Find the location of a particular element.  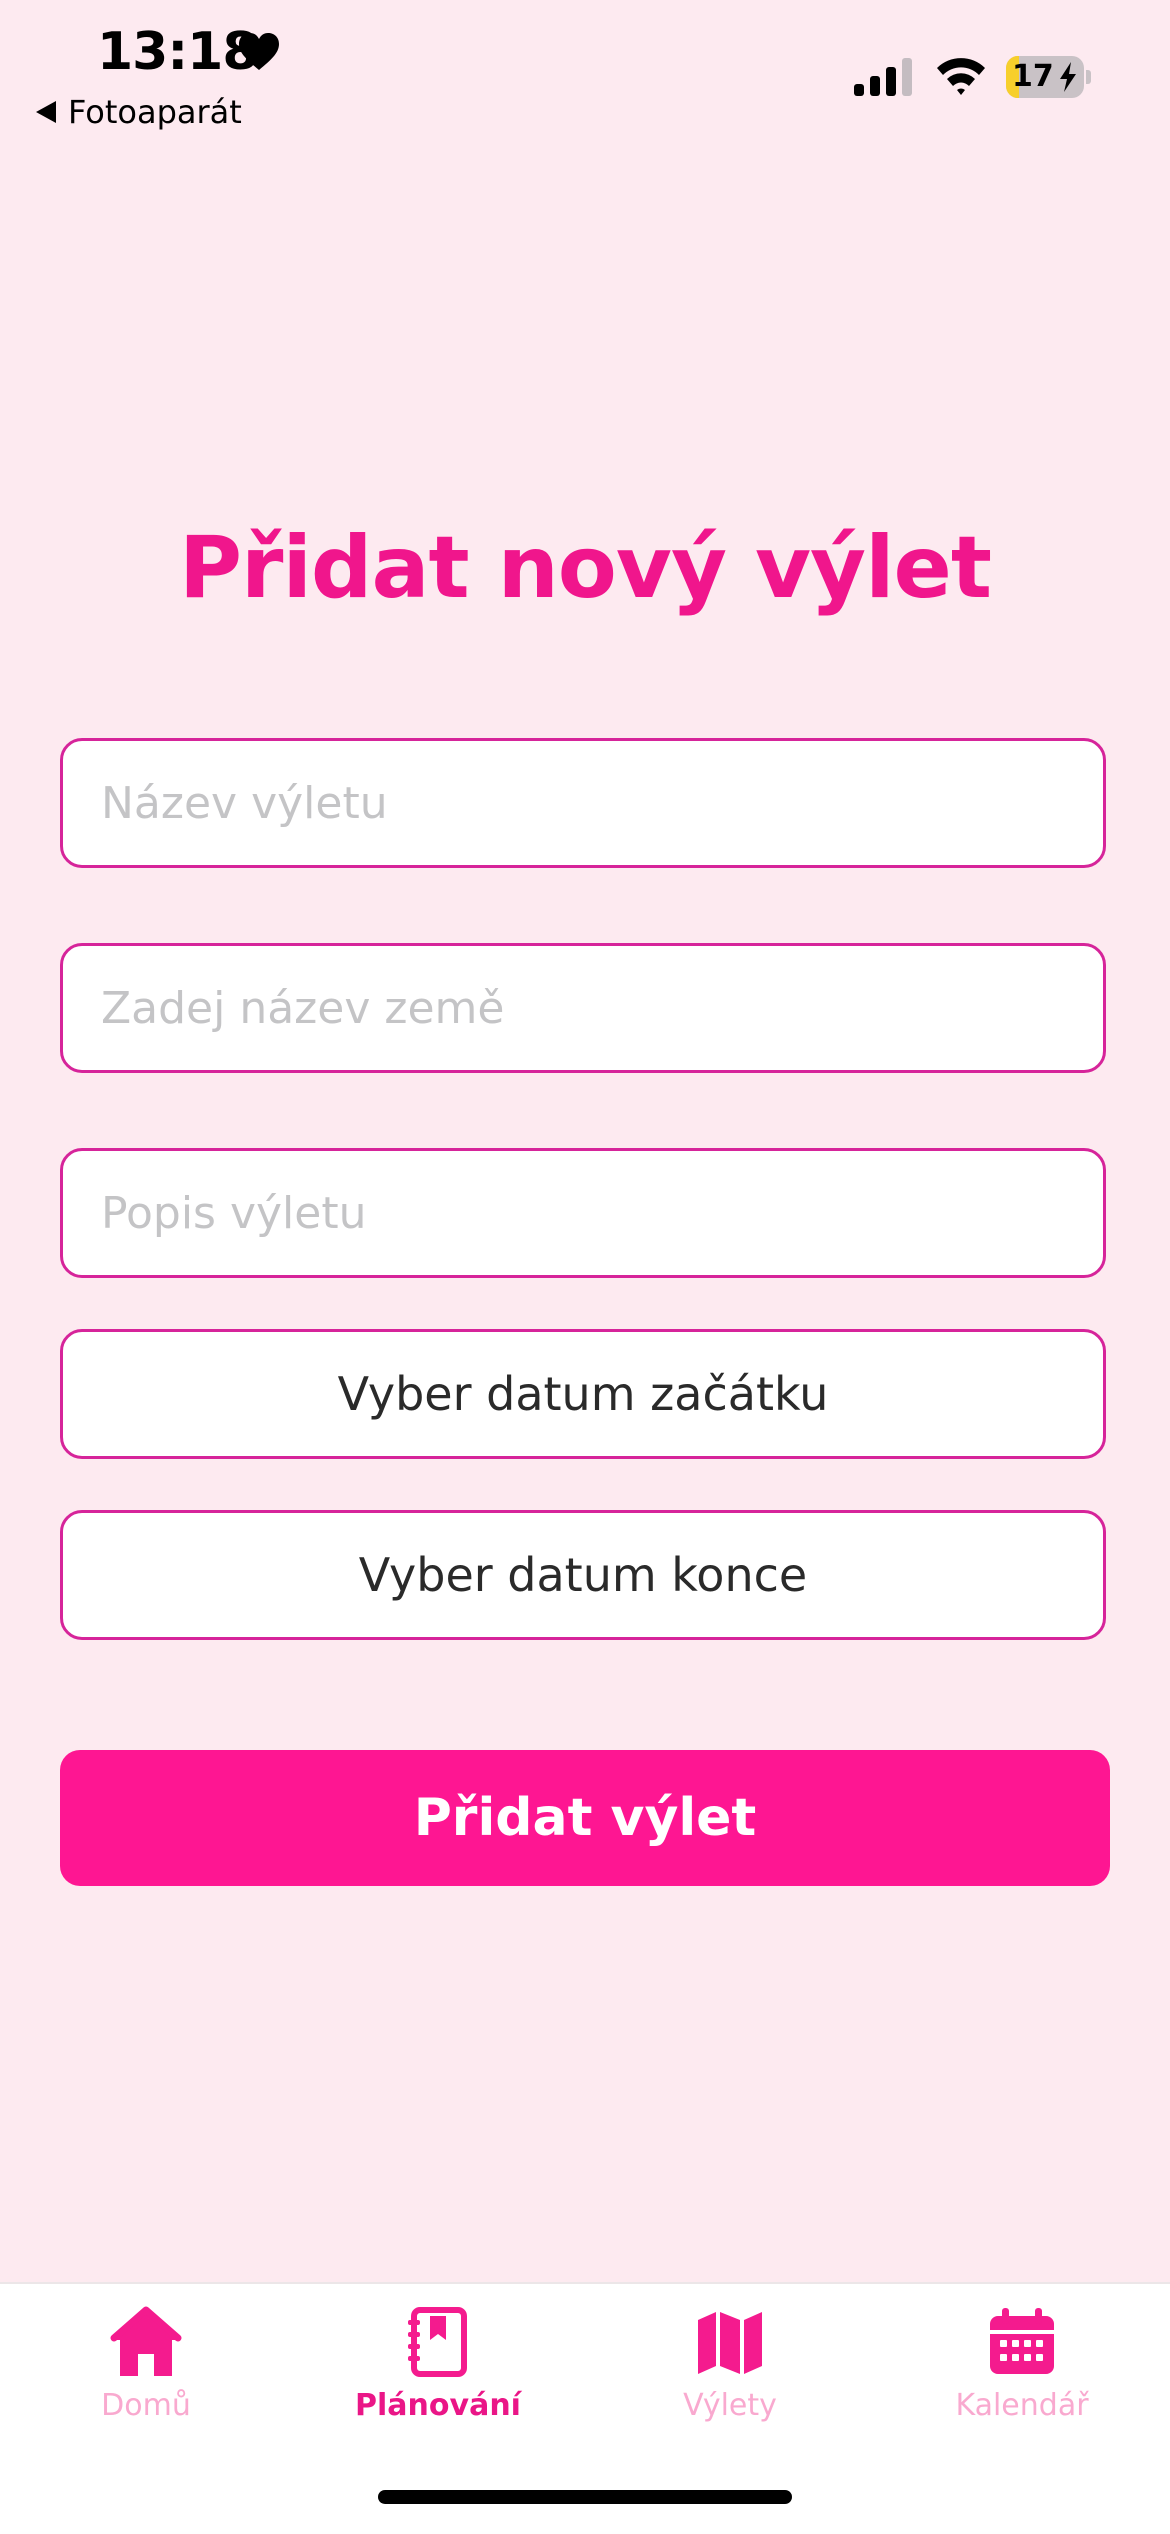

add-trip-label: Přidat výlet is located at coordinates (585, 1818).